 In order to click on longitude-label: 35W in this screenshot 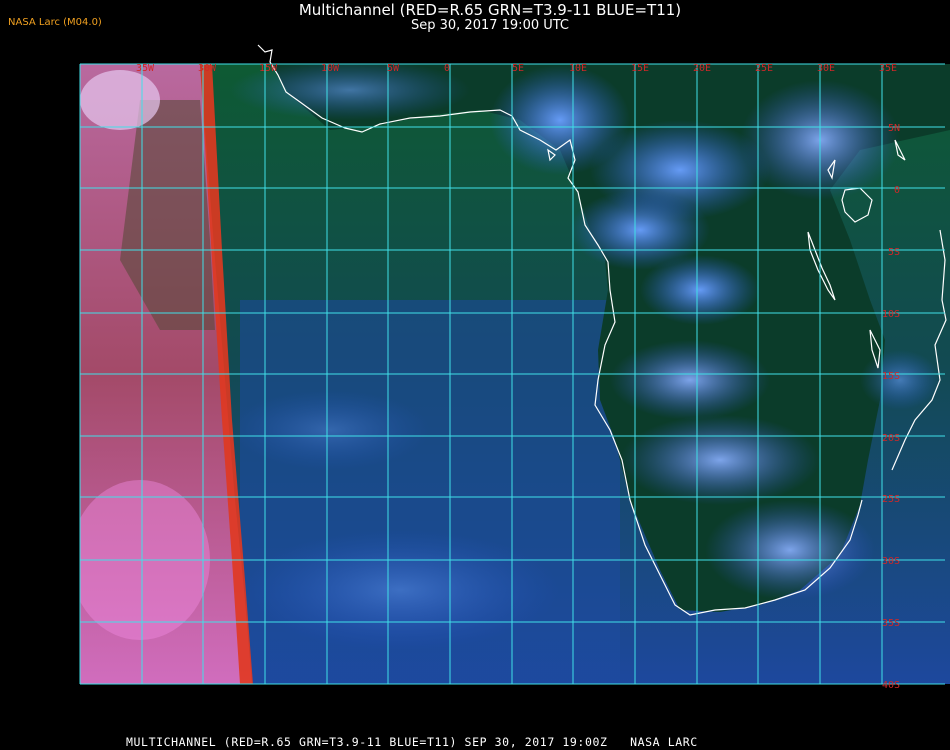, I will do `click(145, 68)`.